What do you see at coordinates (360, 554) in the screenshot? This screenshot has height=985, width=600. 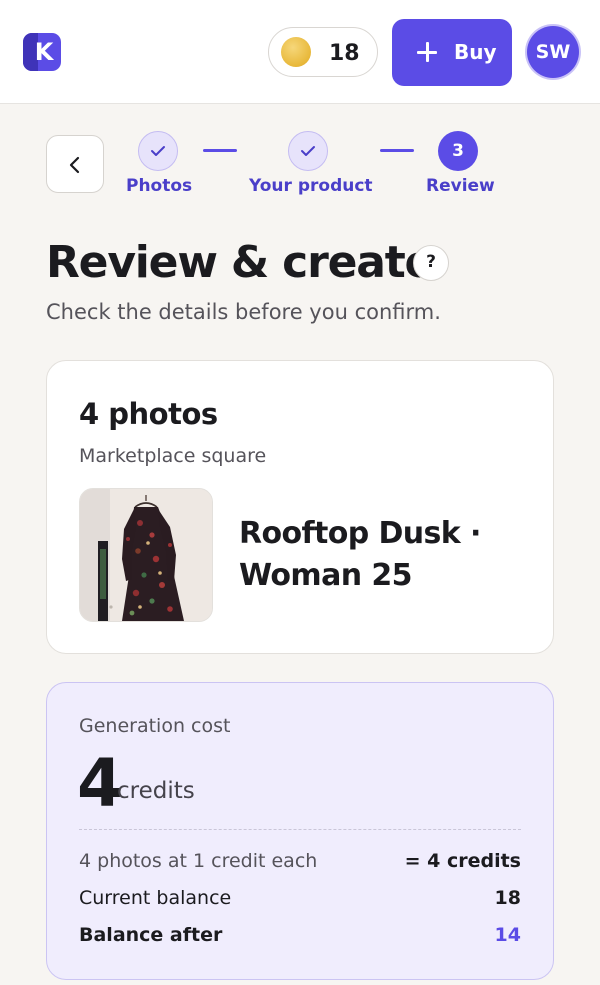 I see `product-name: Rooftop Dusk · Woman 25` at bounding box center [360, 554].